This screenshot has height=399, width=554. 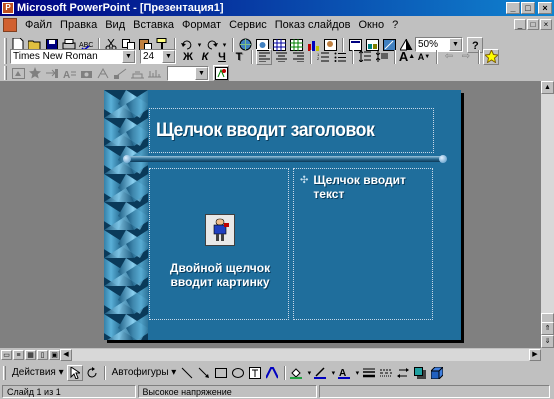 I want to click on next-slide-button: ⇓, so click(x=547, y=341).